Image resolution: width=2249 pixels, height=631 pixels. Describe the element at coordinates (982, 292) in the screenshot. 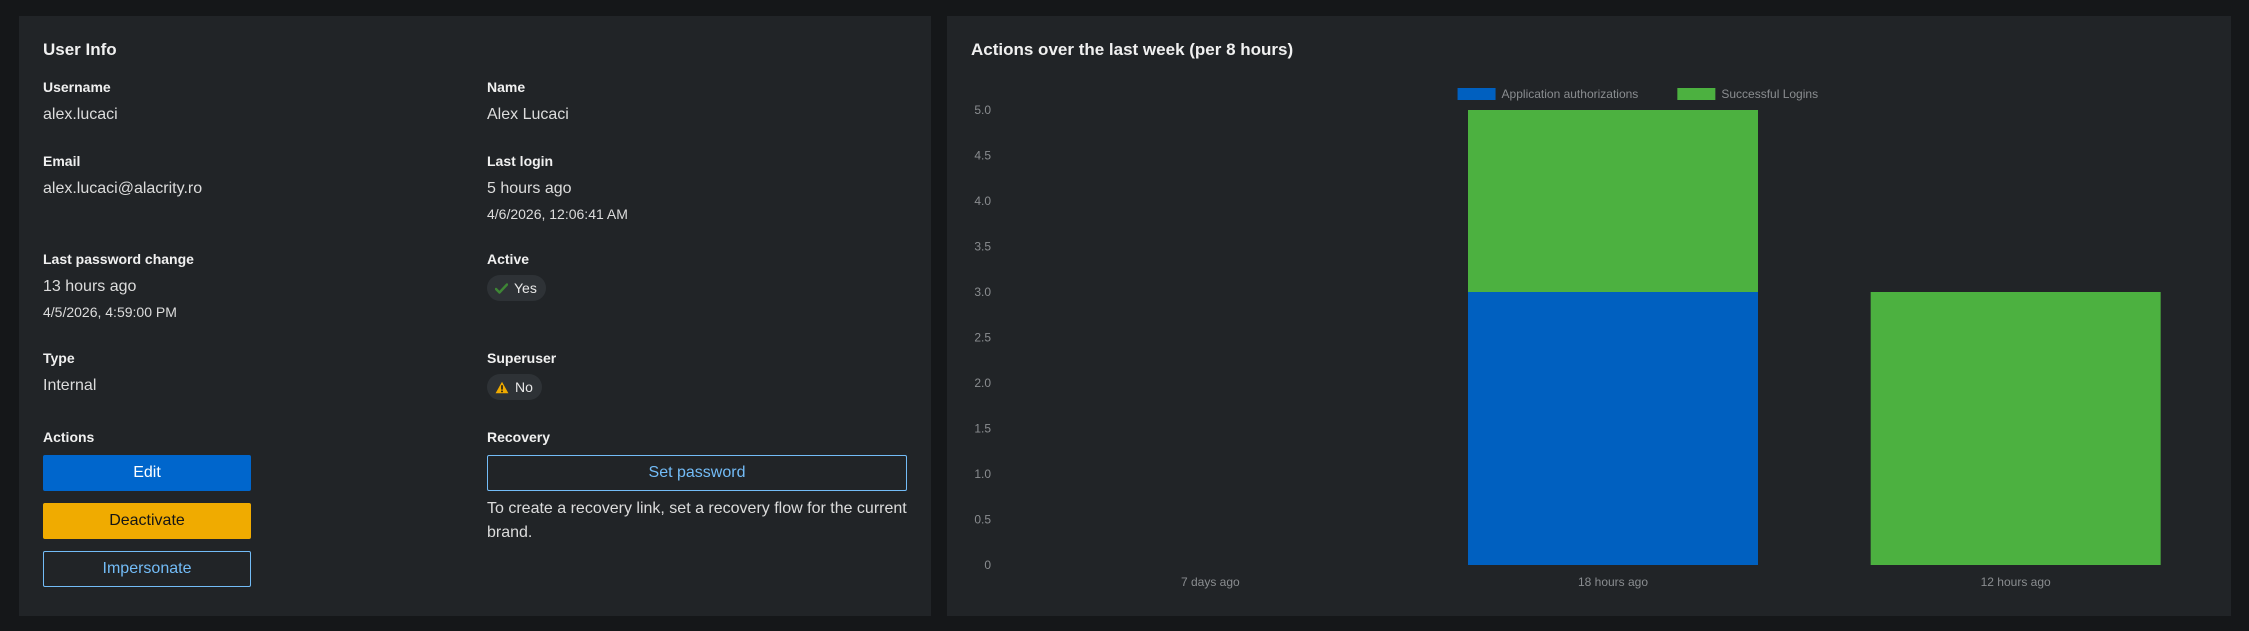

I see `y-tick-label: 3.0` at that location.